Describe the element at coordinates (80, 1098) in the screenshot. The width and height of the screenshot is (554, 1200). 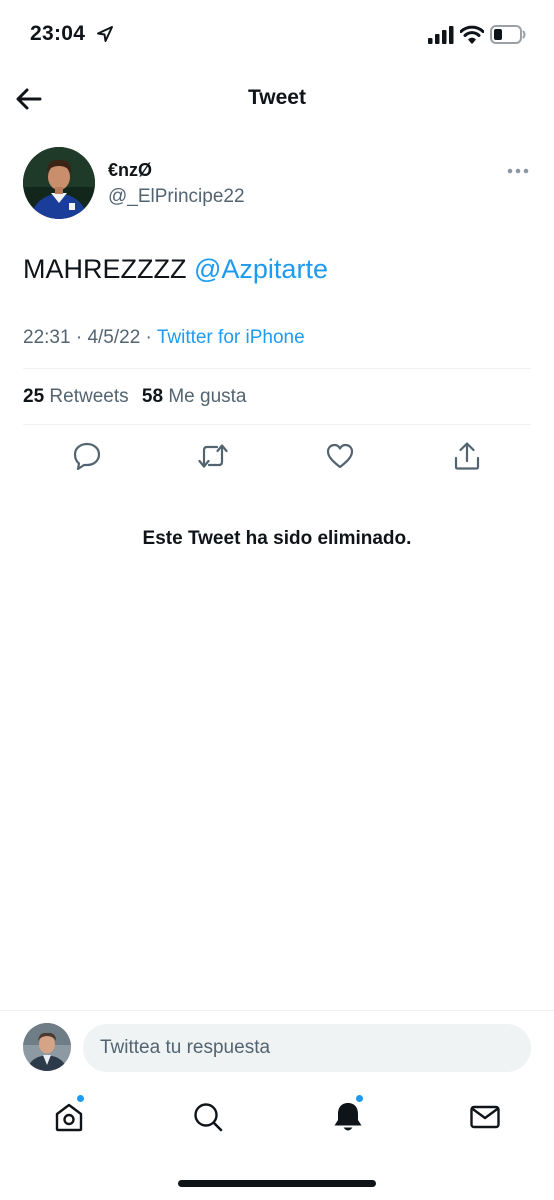
I see `home-notification-dot` at that location.